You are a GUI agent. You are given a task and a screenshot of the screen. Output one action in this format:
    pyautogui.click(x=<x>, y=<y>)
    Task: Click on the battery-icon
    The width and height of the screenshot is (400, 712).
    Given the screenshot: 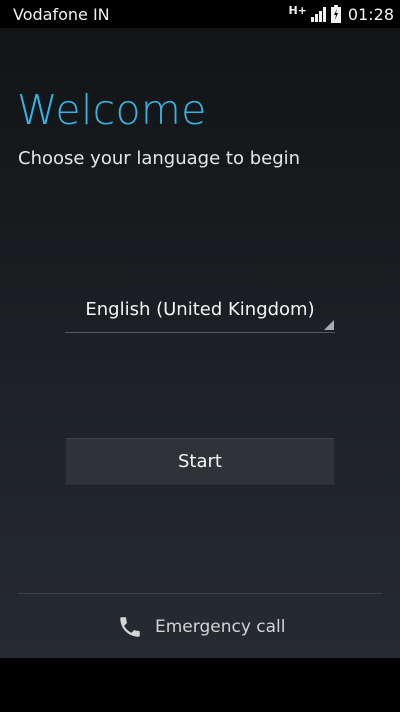 What is the action you would take?
    pyautogui.click(x=335, y=14)
    